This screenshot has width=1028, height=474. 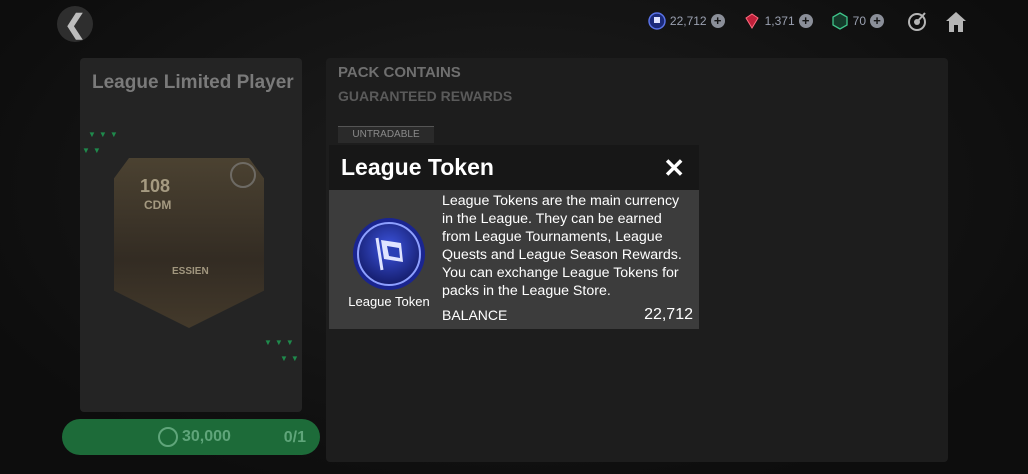 What do you see at coordinates (717, 21) in the screenshot?
I see `add-league-tokens-button: +` at bounding box center [717, 21].